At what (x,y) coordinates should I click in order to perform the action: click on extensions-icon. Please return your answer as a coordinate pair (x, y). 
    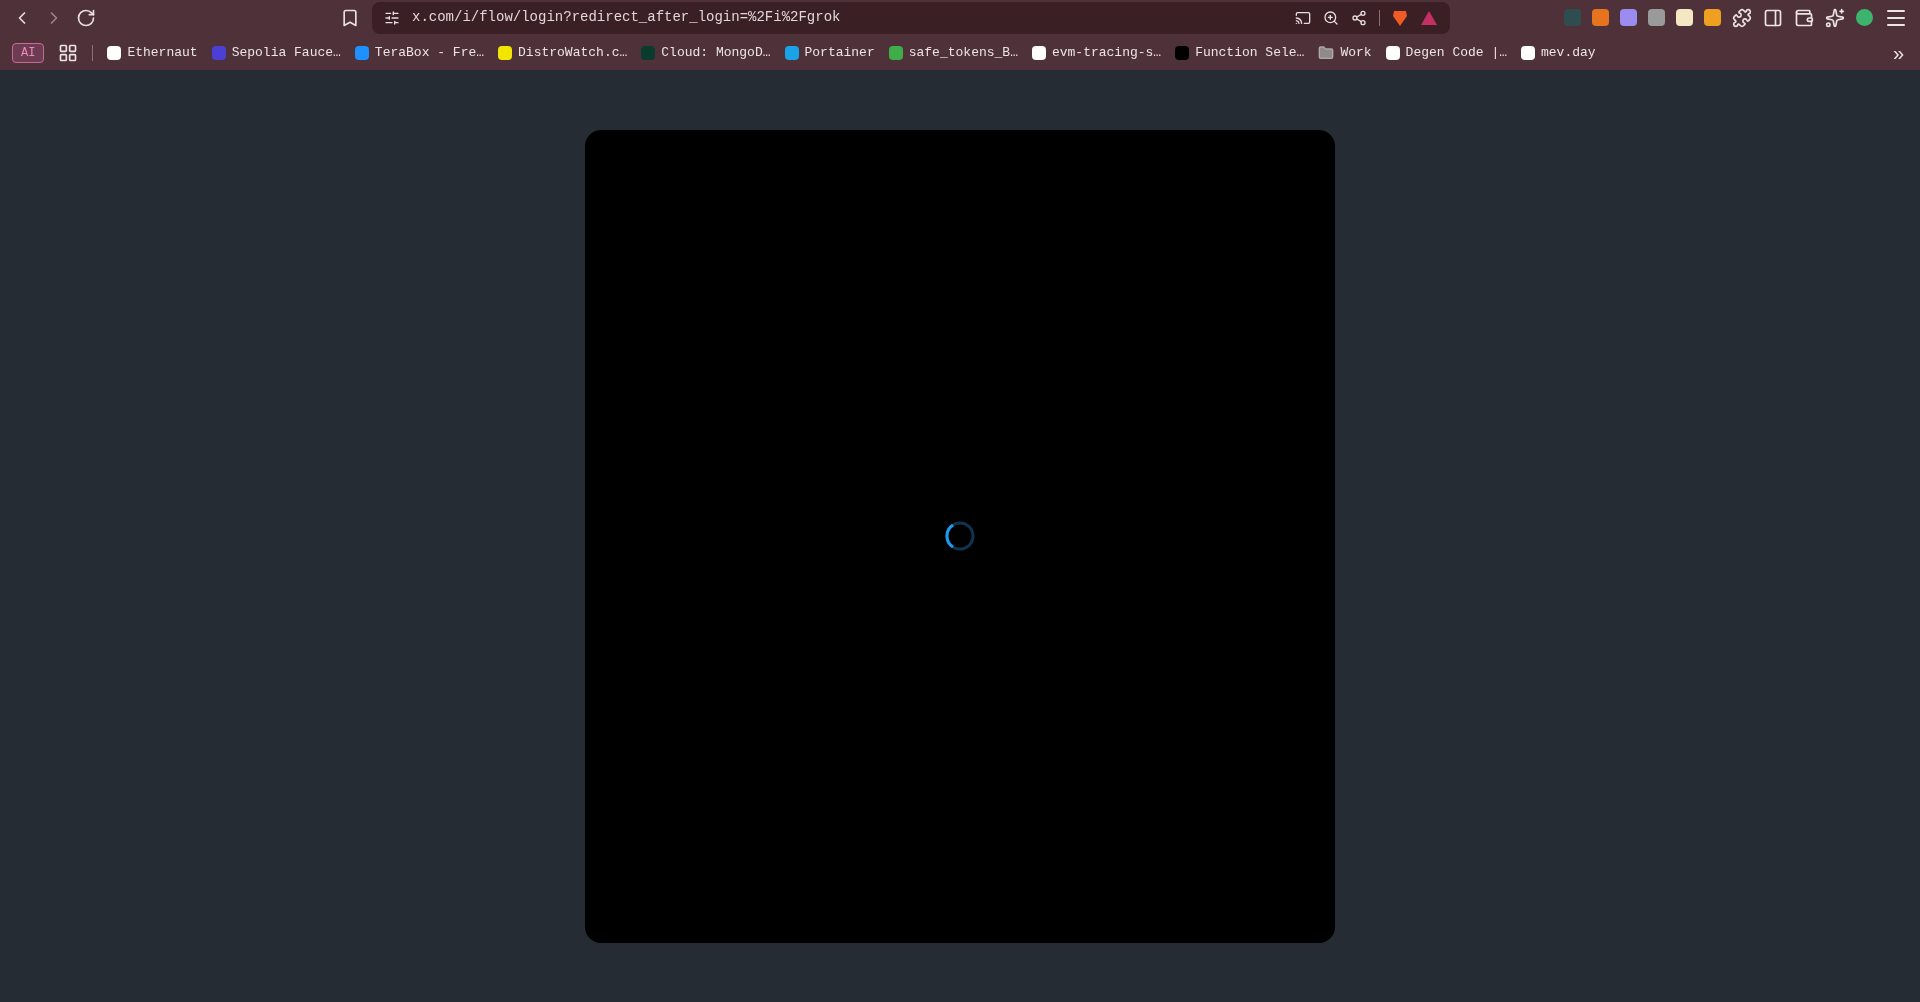
    Looking at the image, I should click on (1742, 17).